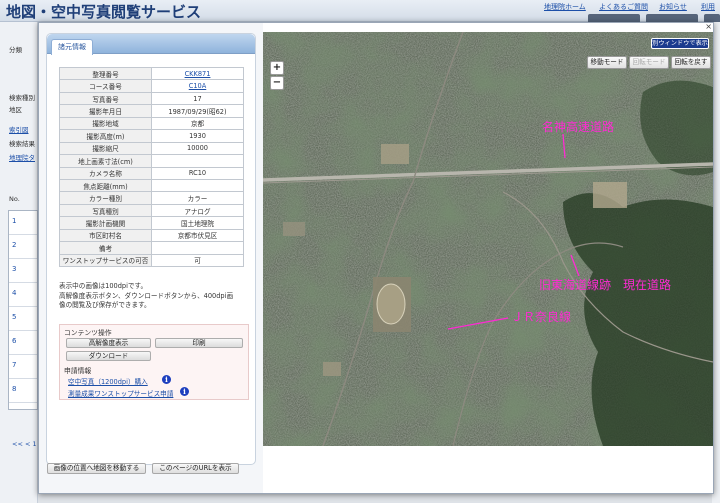  What do you see at coordinates (104, 12) in the screenshot?
I see `site-title: 地図・空中写真閲覧サービス` at bounding box center [104, 12].